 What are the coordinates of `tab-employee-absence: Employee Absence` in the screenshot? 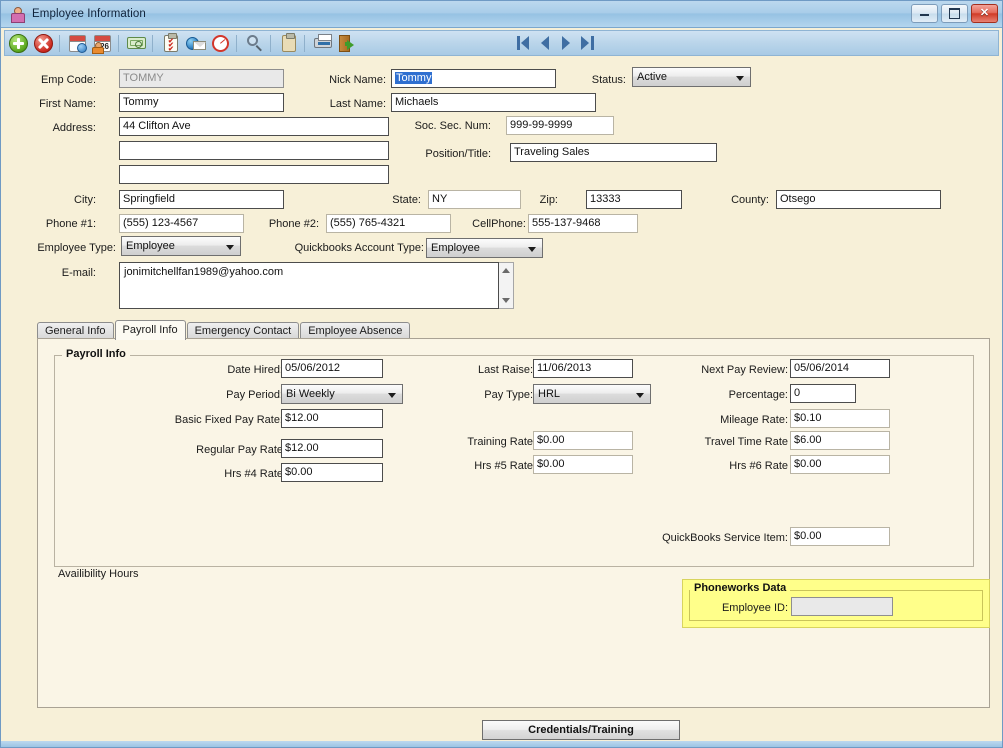 It's located at (355, 330).